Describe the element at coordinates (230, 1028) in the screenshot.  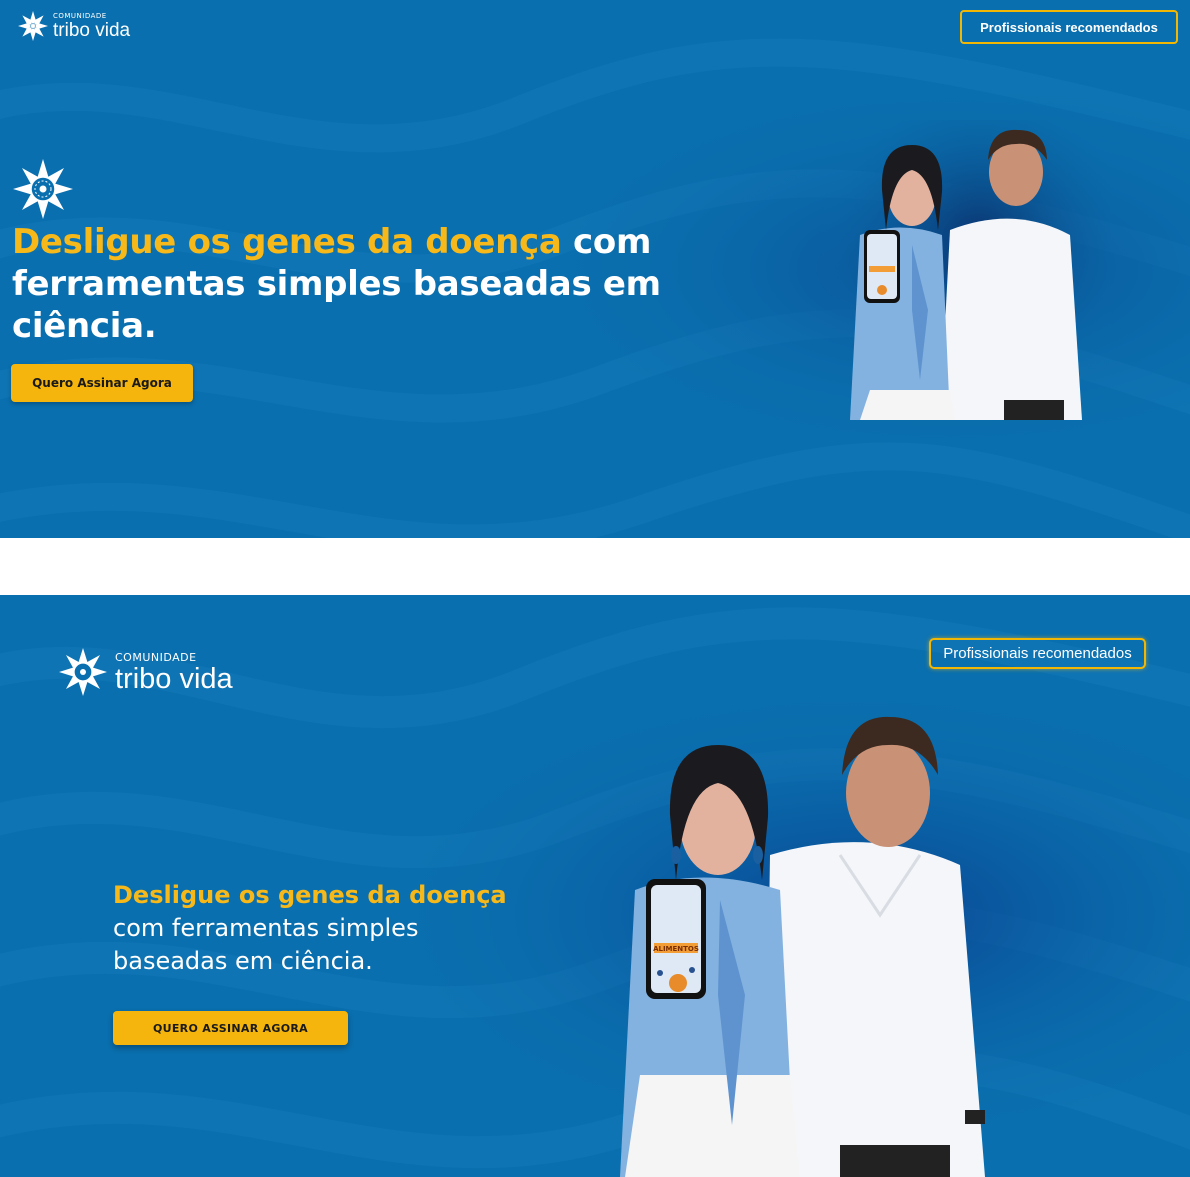
I see `subscribe-now-button: QUERO ASSINAR AGORA` at that location.